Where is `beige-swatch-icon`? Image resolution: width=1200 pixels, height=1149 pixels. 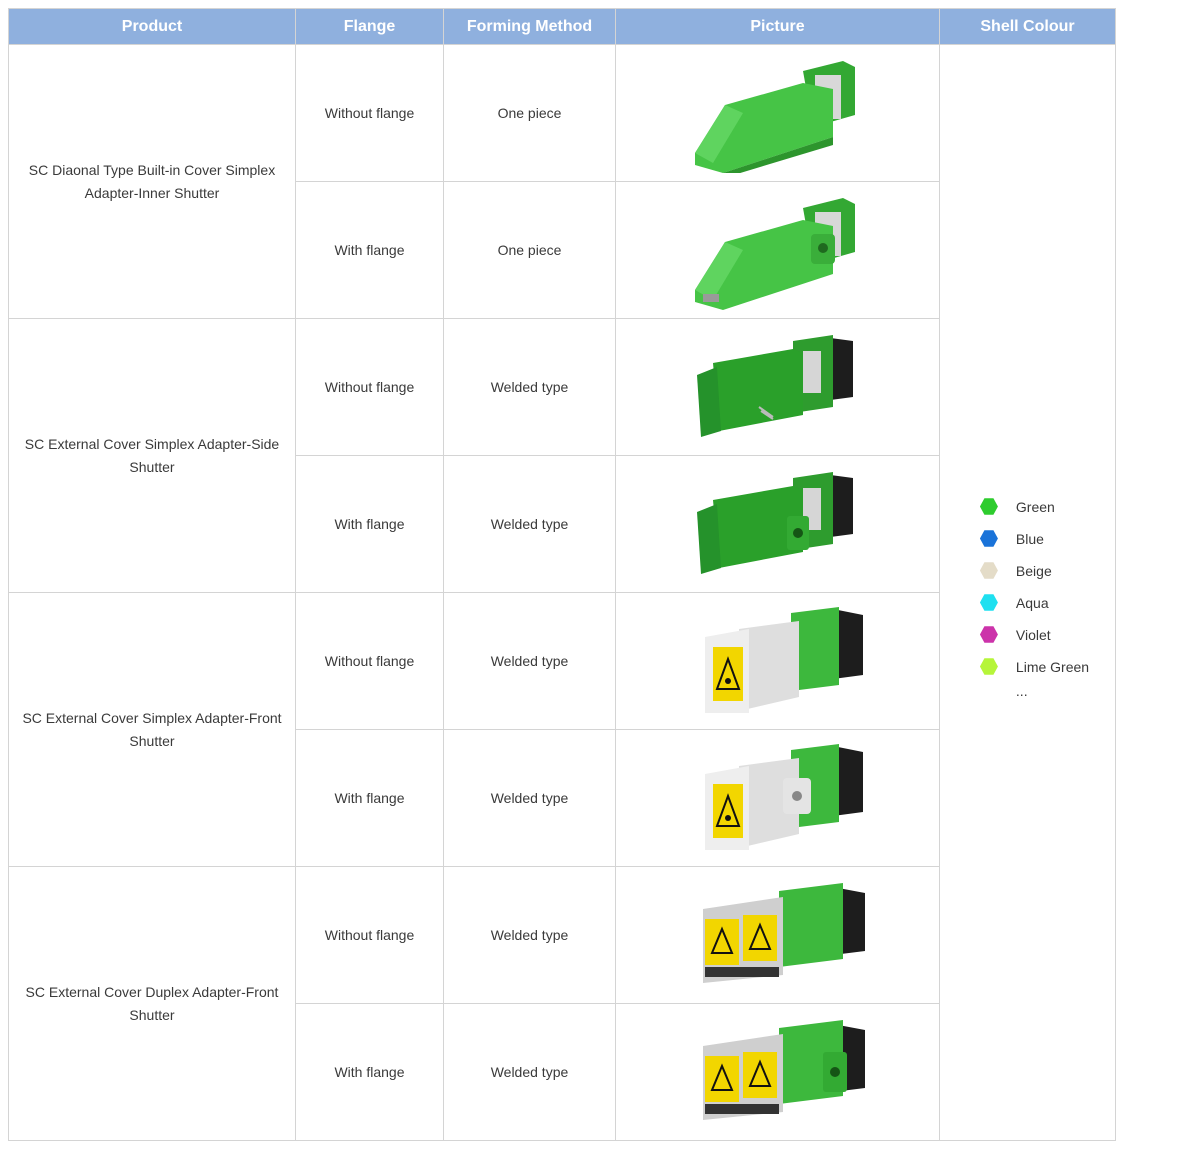
beige-swatch-icon is located at coordinates (988, 570).